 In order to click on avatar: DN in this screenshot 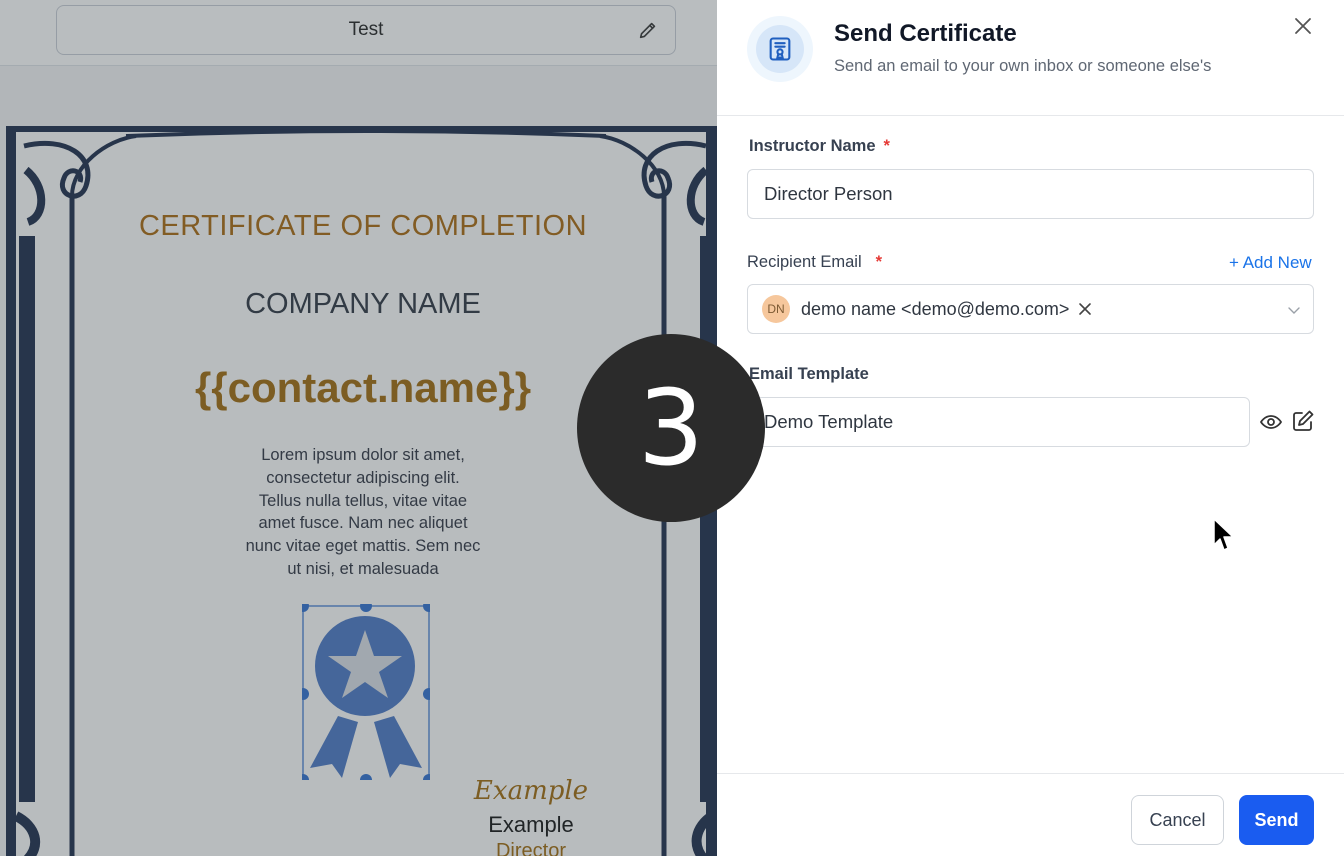, I will do `click(776, 309)`.